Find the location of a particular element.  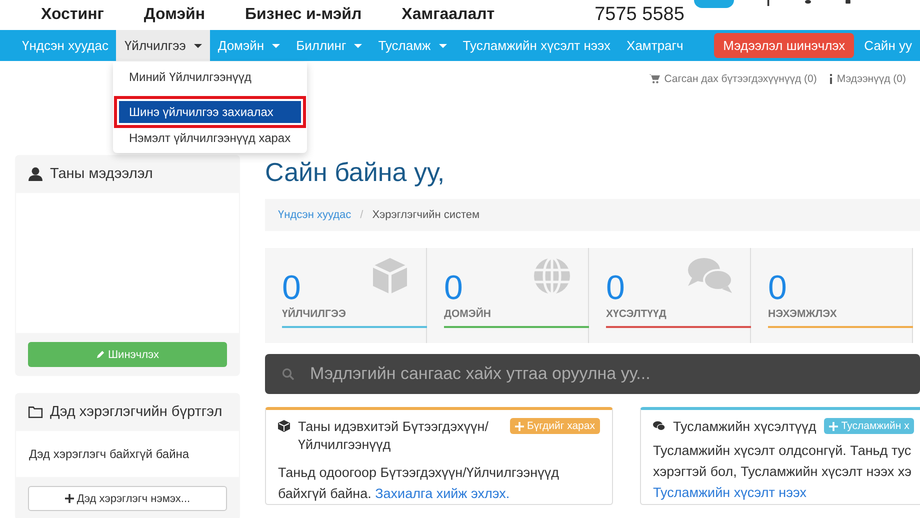

panel-title: Дэд хэрэглэгчийн бүртгэл is located at coordinates (136, 412).